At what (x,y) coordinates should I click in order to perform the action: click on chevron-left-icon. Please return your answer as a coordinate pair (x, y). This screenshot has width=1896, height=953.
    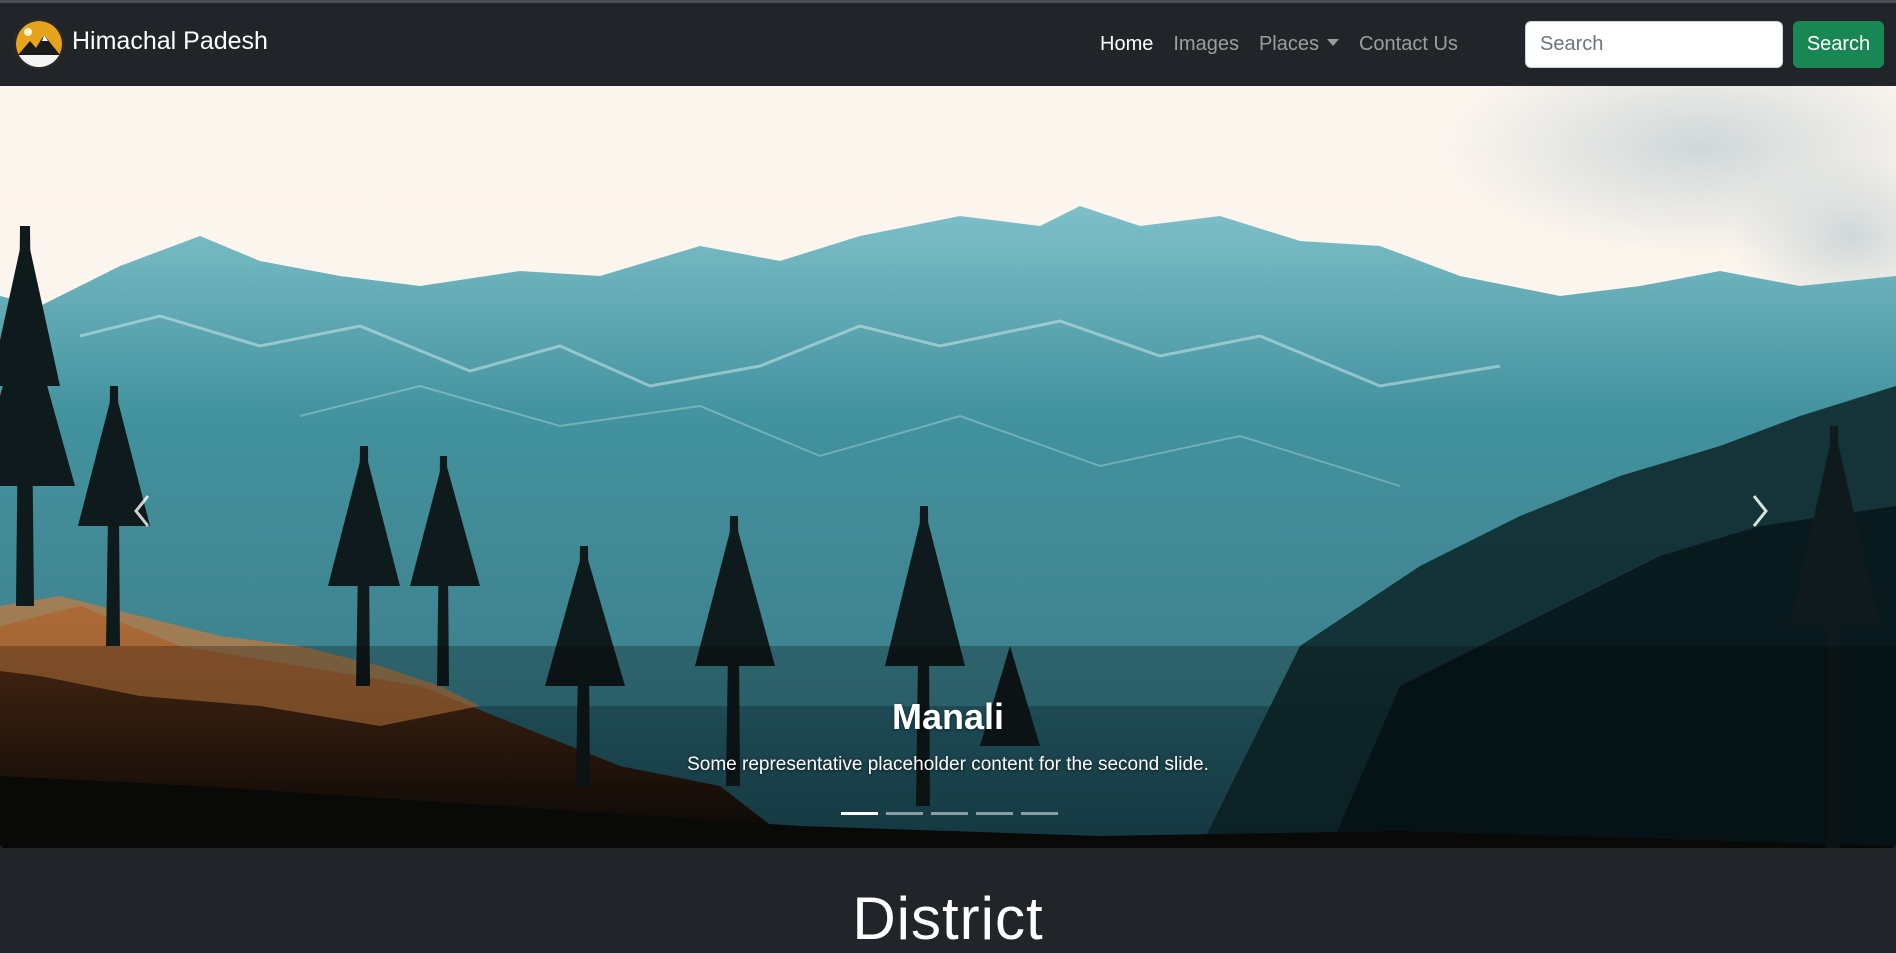
    Looking at the image, I should click on (142, 511).